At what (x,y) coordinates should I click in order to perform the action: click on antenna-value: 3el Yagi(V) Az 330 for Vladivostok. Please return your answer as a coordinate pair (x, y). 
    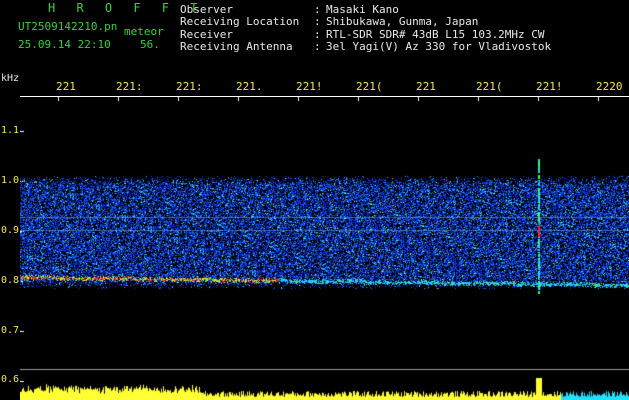
    Looking at the image, I should click on (439, 46).